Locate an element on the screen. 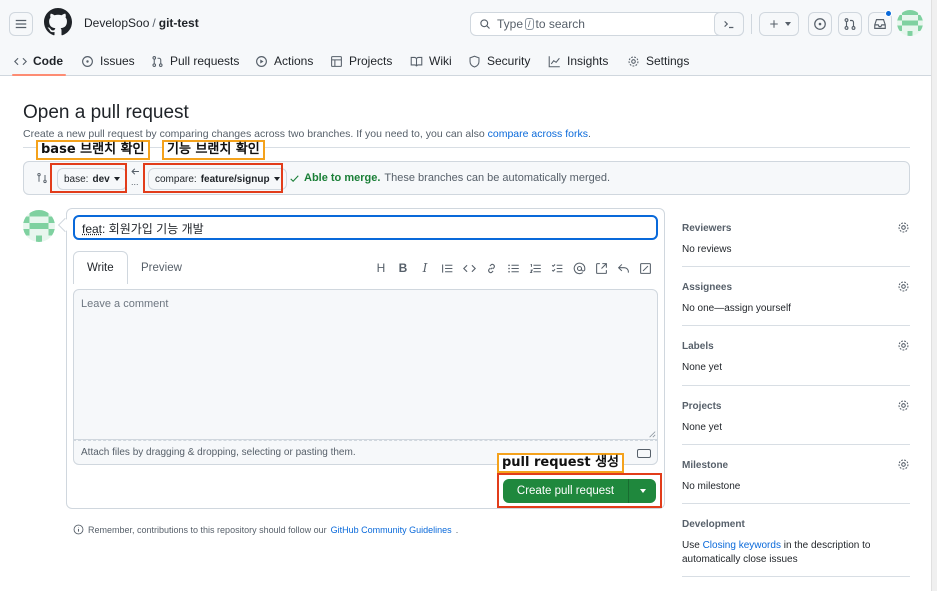 This screenshot has width=937, height=591. sidebar-milestone: Milestone No milestone is located at coordinates (796, 476).